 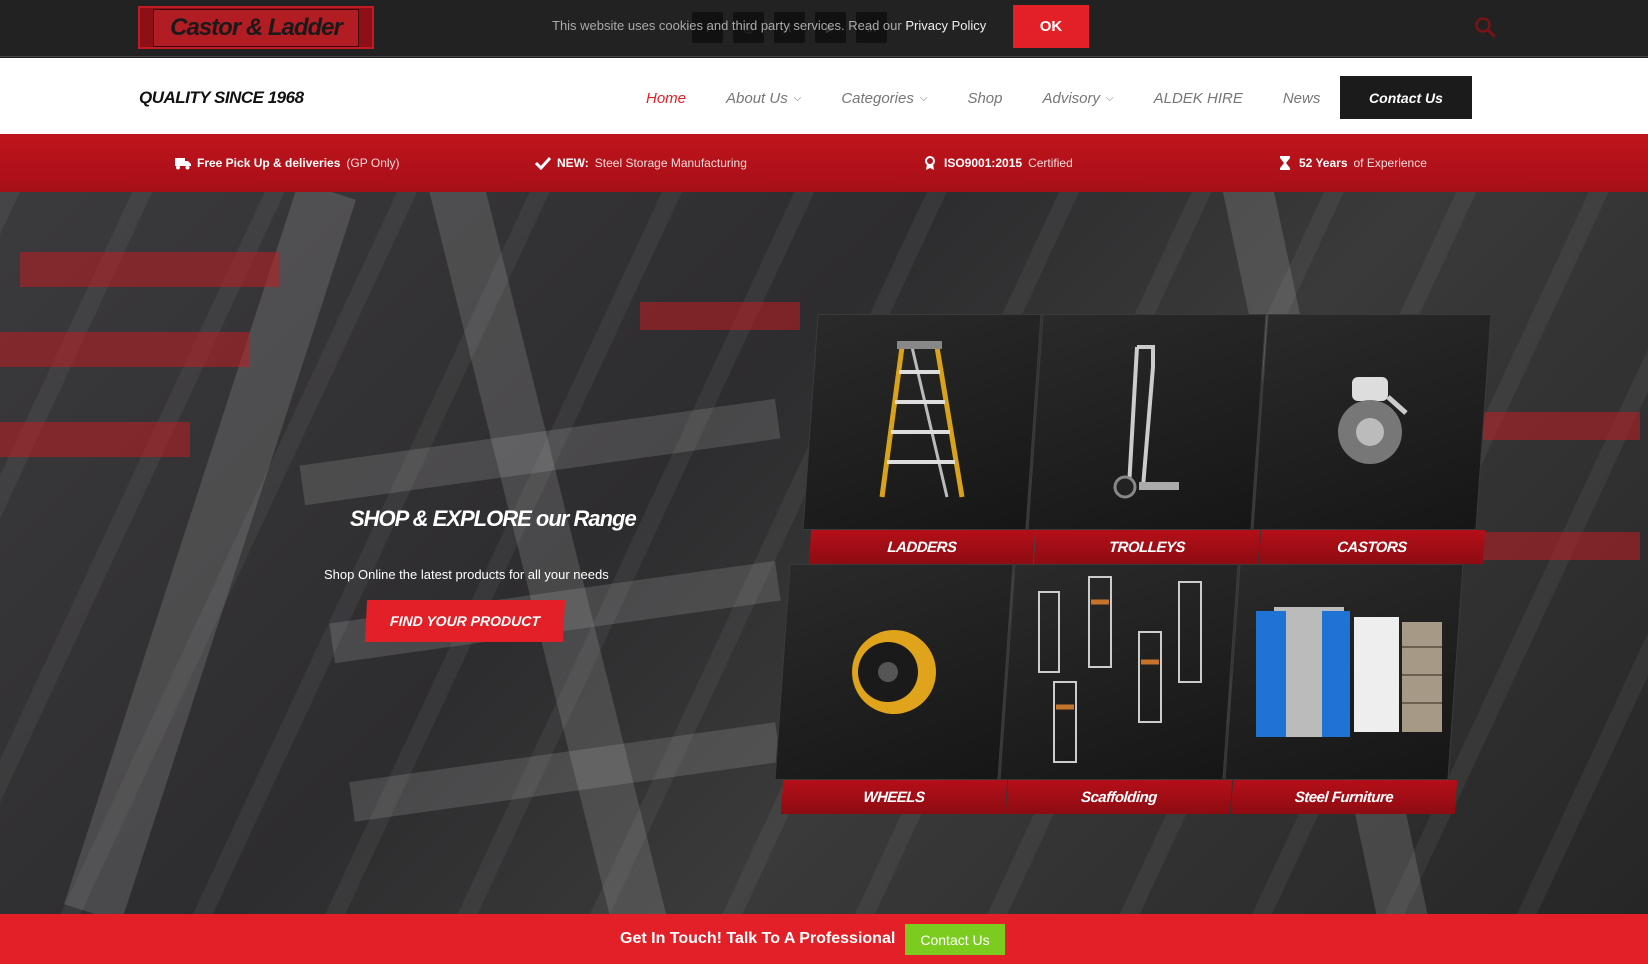 What do you see at coordinates (930, 163) in the screenshot?
I see `award-icon` at bounding box center [930, 163].